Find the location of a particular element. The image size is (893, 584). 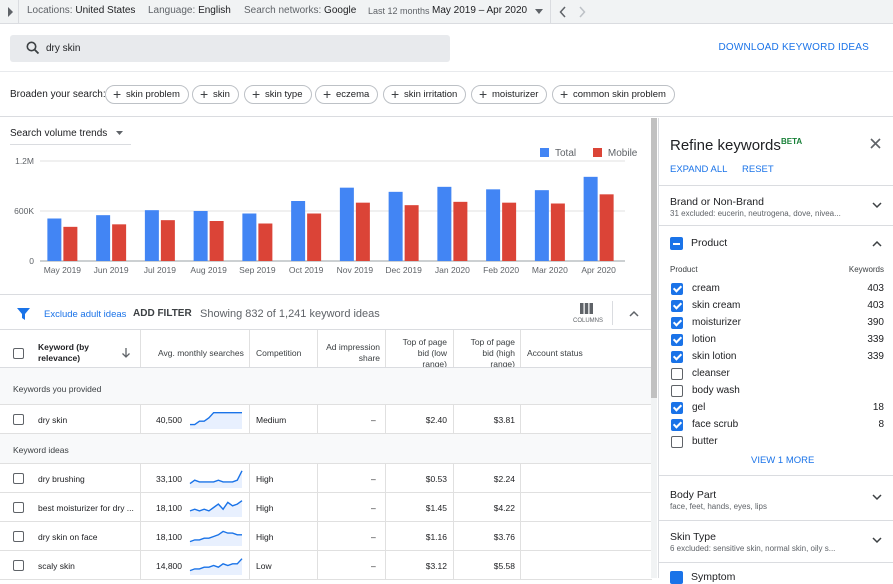

select-all-checkbox is located at coordinates (18, 353).